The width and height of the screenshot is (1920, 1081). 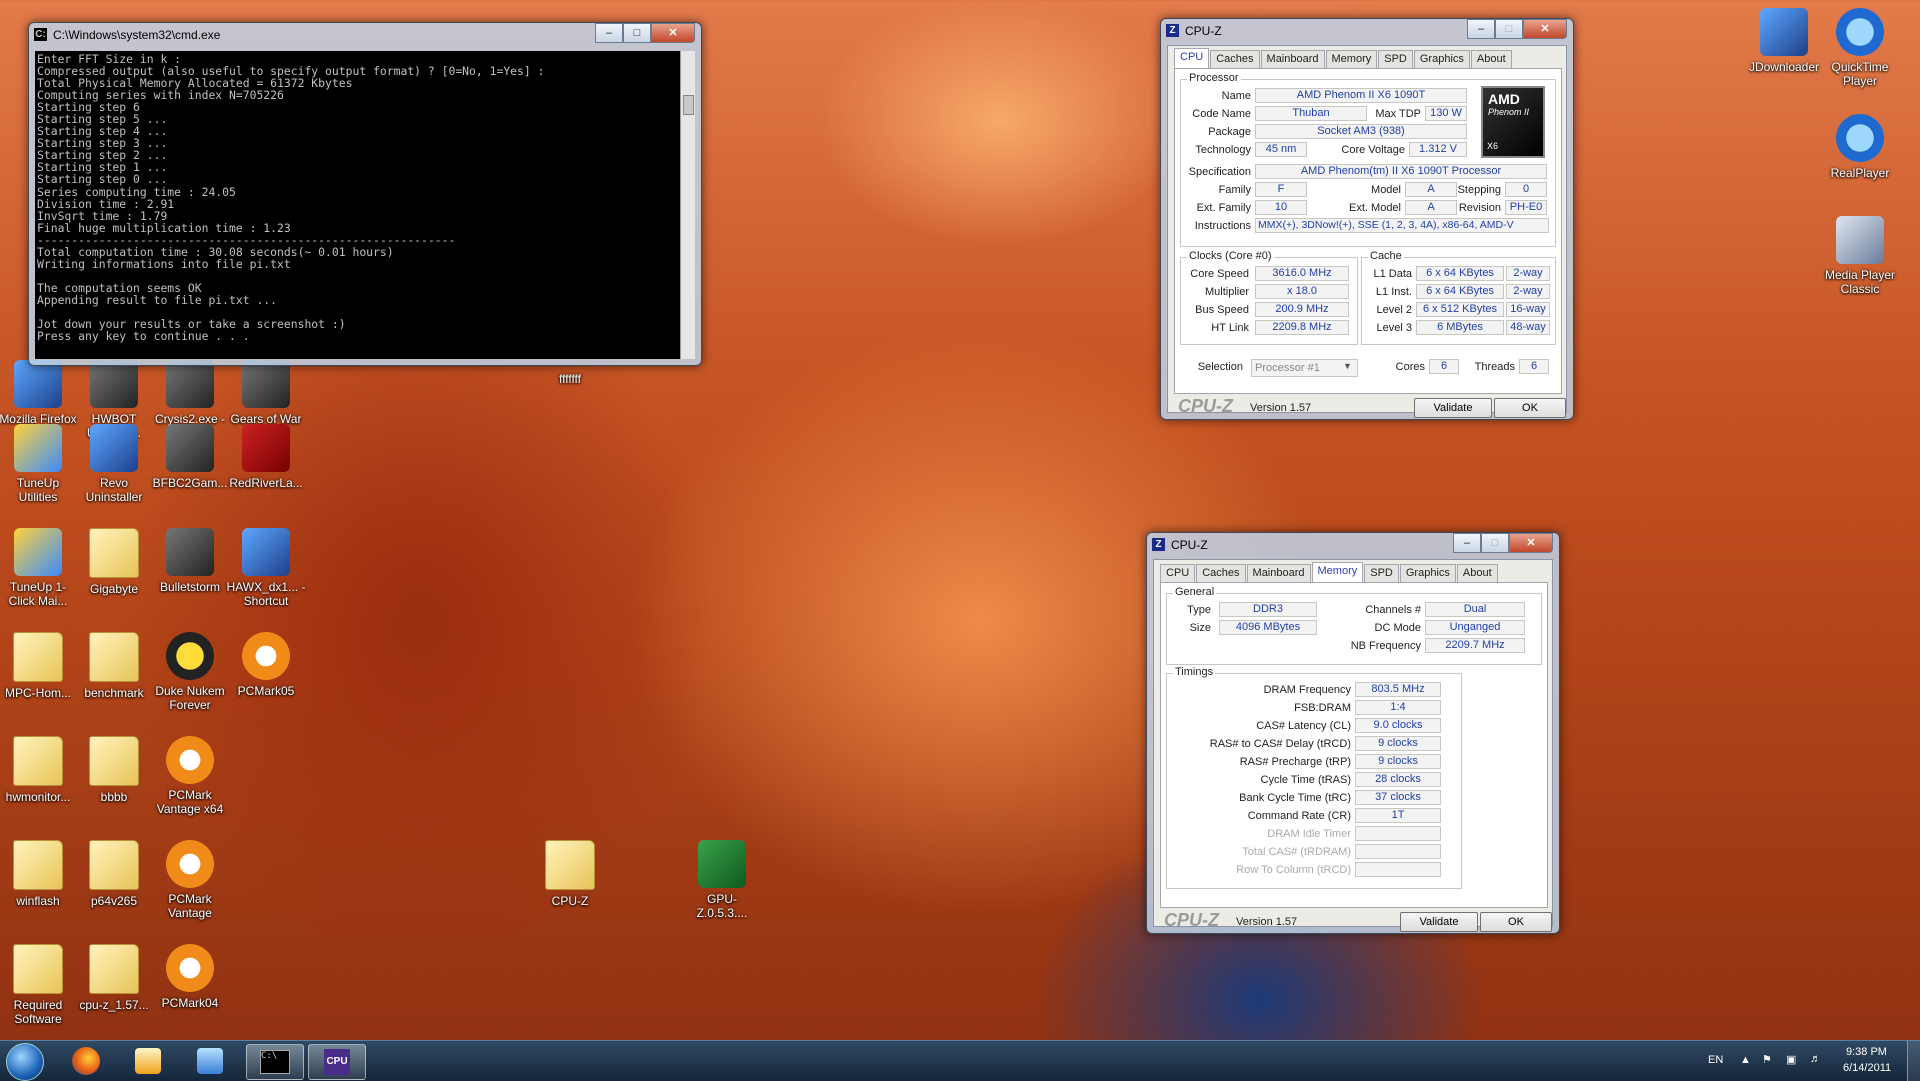 I want to click on busspeed-value: 200.9 MHz, so click(x=1302, y=309).